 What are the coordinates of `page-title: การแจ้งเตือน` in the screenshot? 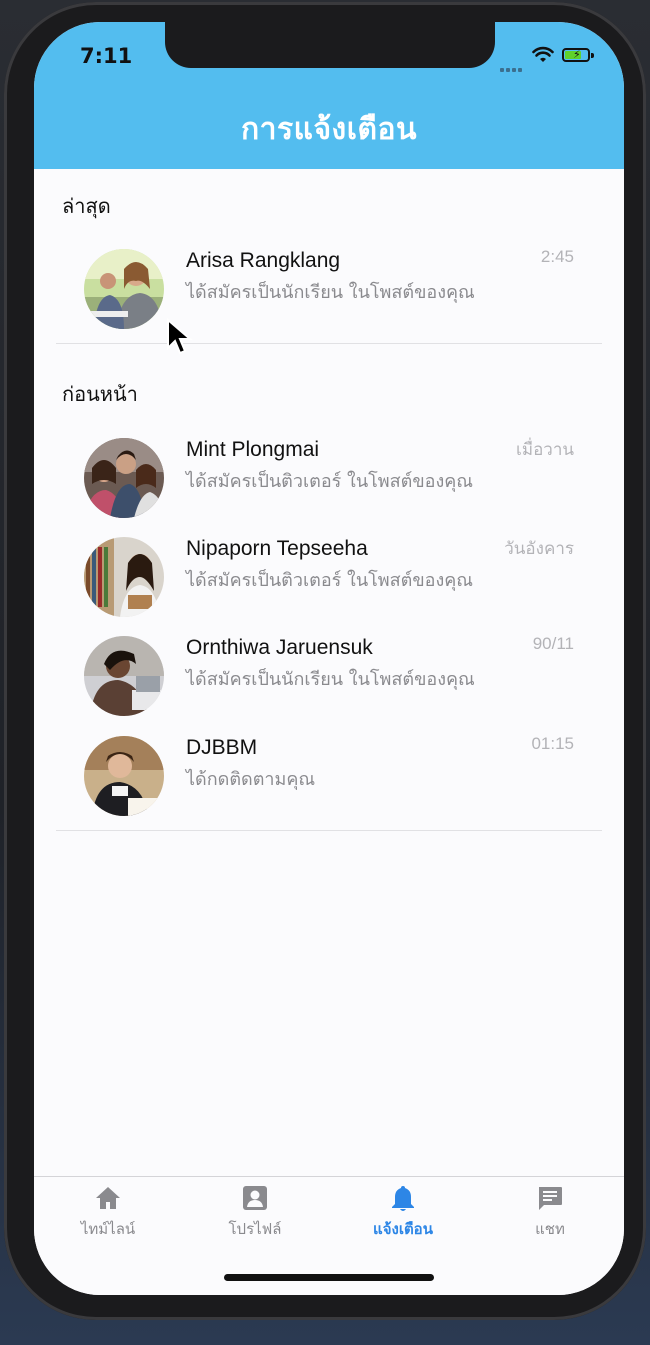 It's located at (329, 129).